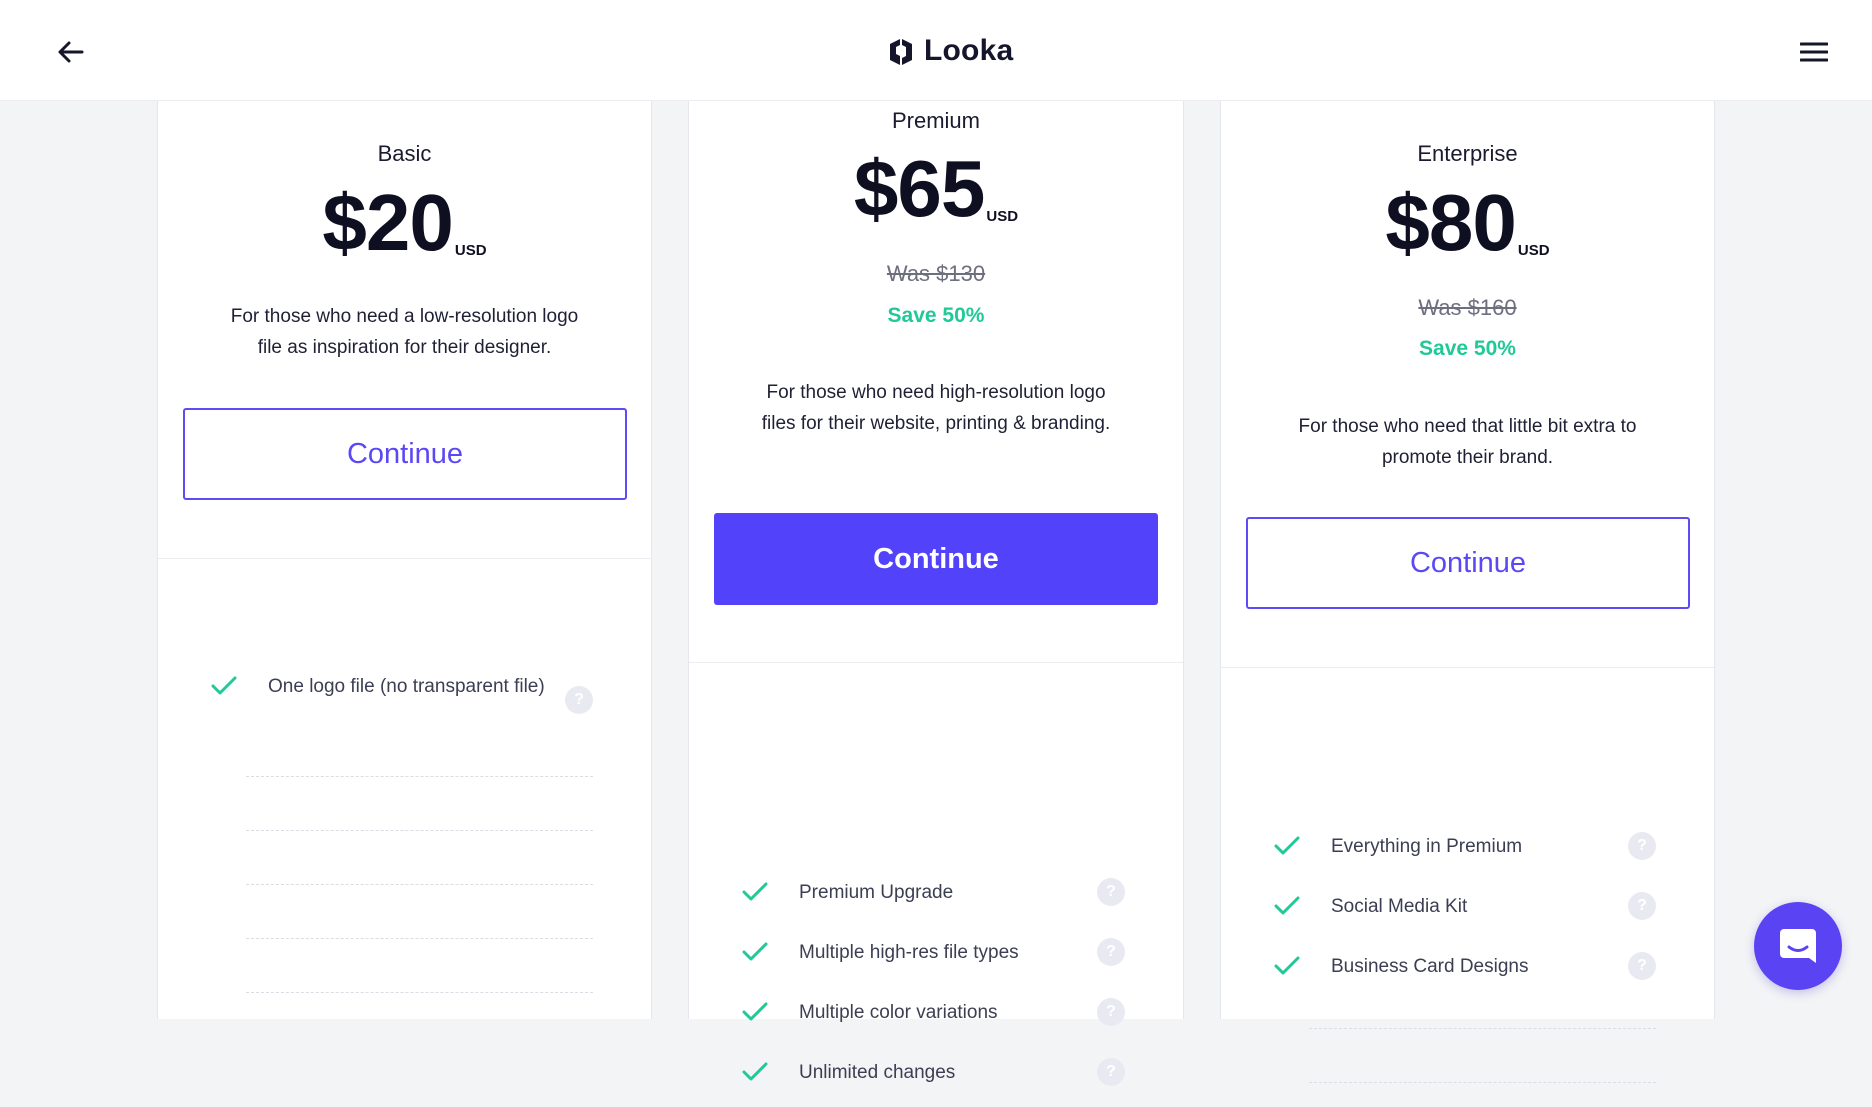  I want to click on feature-item: Multiple high-res file types ?, so click(936, 957).